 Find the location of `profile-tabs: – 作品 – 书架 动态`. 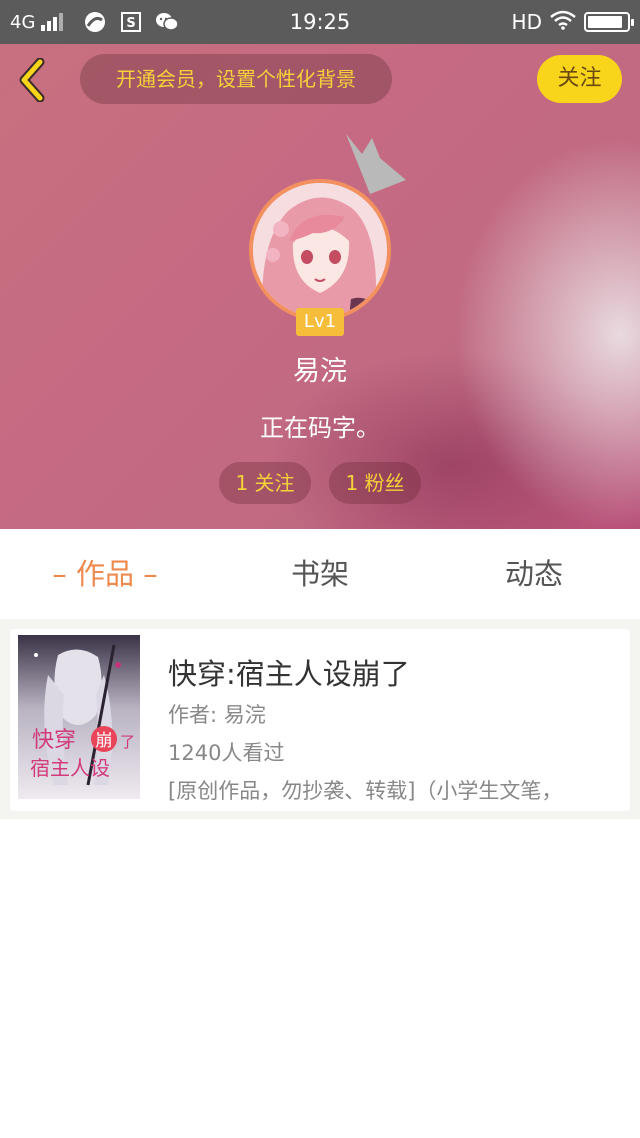

profile-tabs: – 作品 – 书架 动态 is located at coordinates (320, 574).